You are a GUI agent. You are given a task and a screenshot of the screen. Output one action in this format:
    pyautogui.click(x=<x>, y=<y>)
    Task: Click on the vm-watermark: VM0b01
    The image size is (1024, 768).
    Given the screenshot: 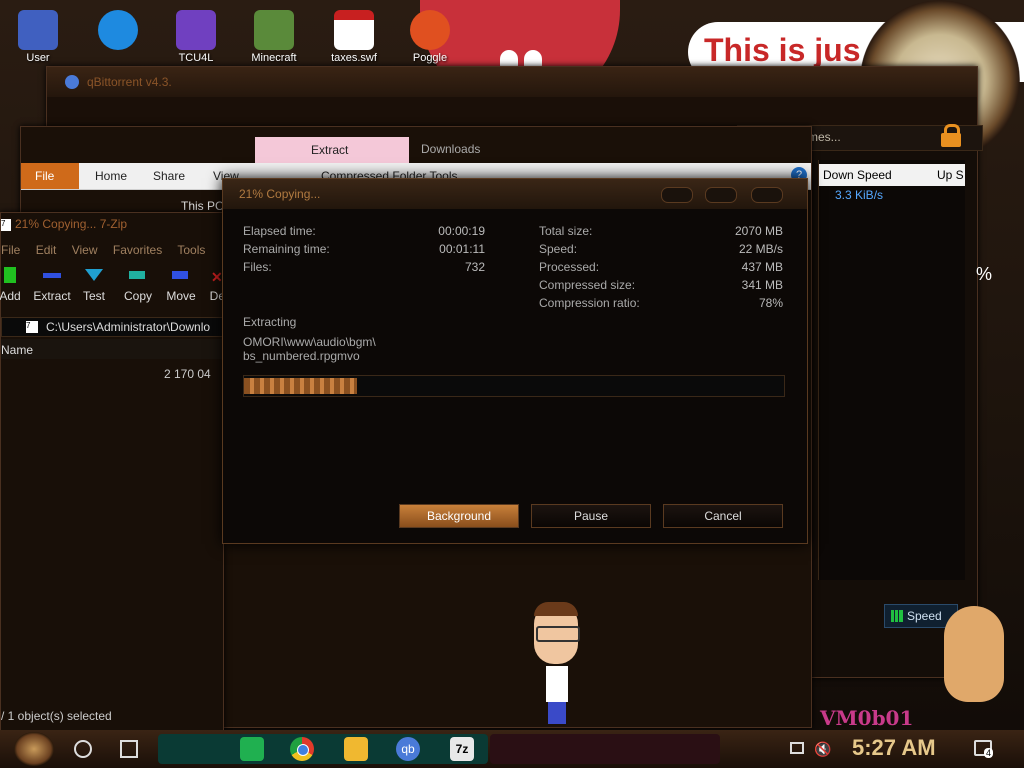 What is the action you would take?
    pyautogui.click(x=867, y=718)
    